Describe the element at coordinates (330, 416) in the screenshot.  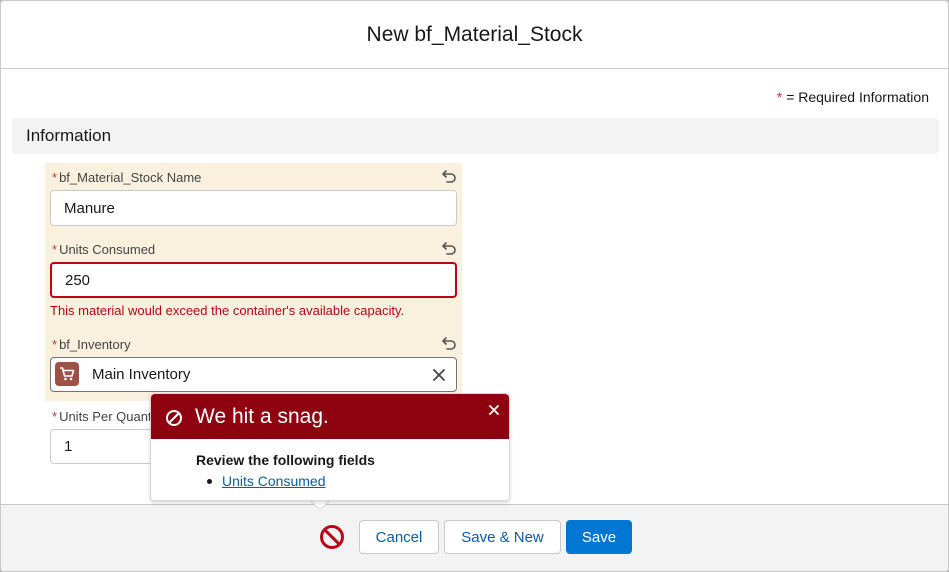
I see `popover-header: We hit a snag.` at that location.